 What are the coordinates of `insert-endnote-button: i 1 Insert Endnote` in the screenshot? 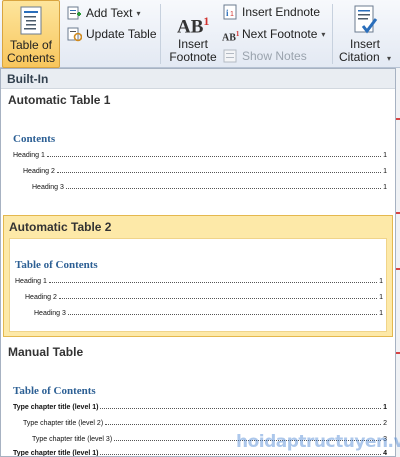 It's located at (271, 12).